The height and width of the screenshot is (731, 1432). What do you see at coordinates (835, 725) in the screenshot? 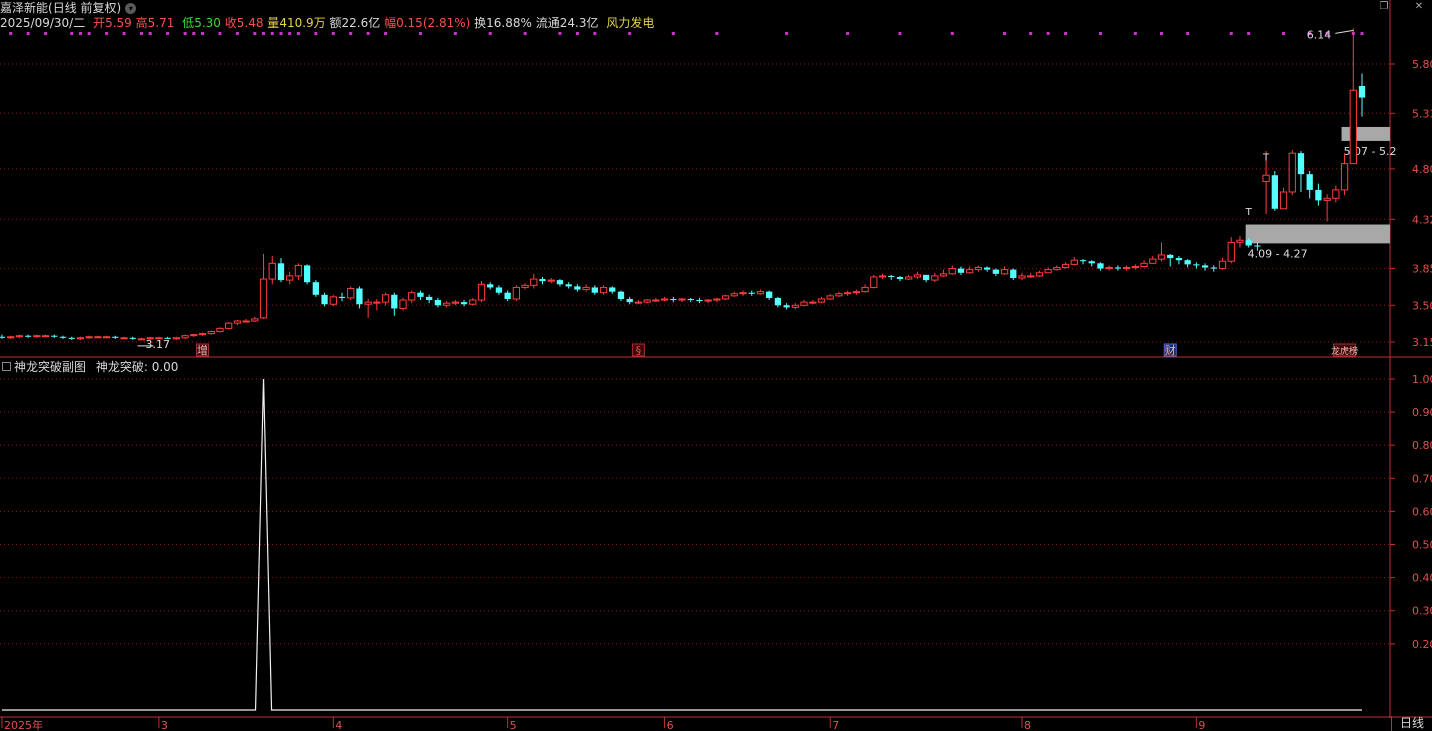
I see `x-tick-label: 7` at bounding box center [835, 725].